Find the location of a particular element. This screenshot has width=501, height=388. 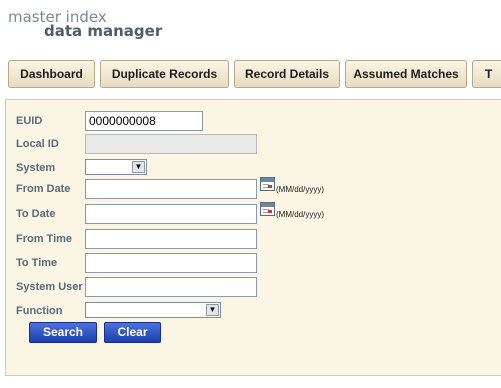

tab-record-details: Record Details is located at coordinates (287, 74).